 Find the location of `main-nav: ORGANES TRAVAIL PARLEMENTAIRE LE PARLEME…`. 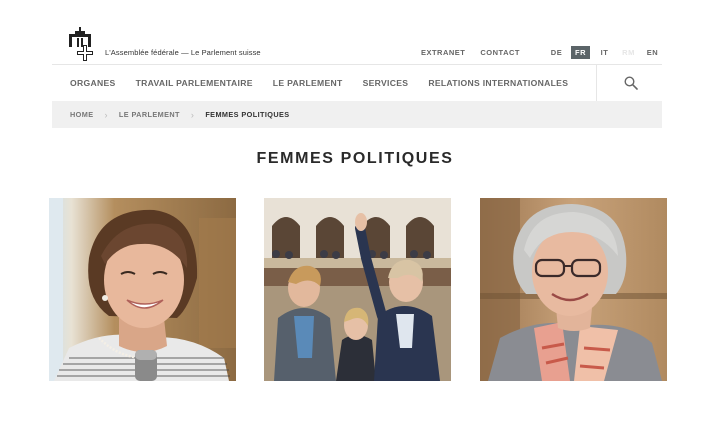

main-nav: ORGANES TRAVAIL PARLEMENTAIRE LE PARLEME… is located at coordinates (357, 83).